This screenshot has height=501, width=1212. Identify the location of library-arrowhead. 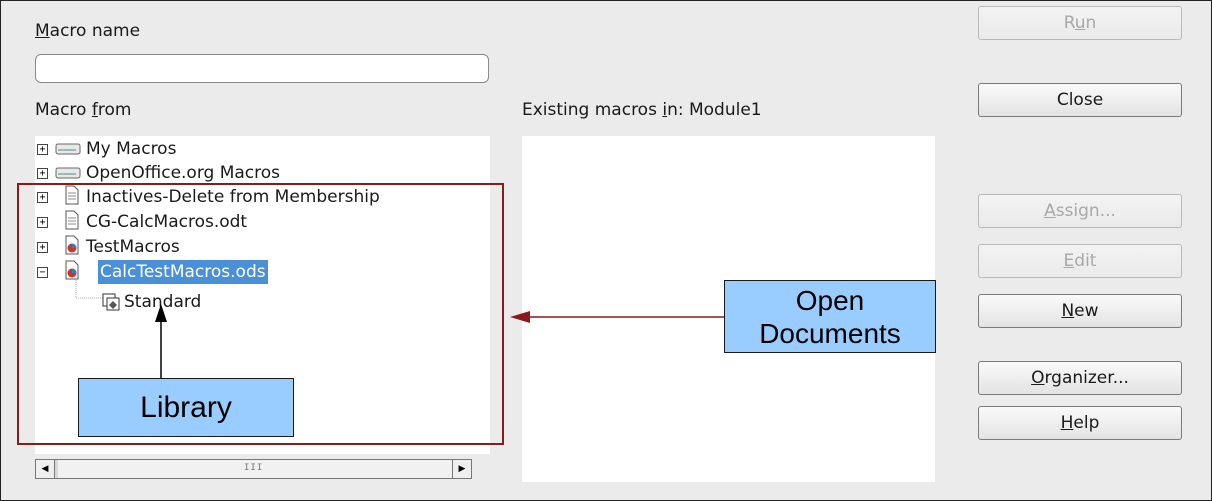
(161, 313).